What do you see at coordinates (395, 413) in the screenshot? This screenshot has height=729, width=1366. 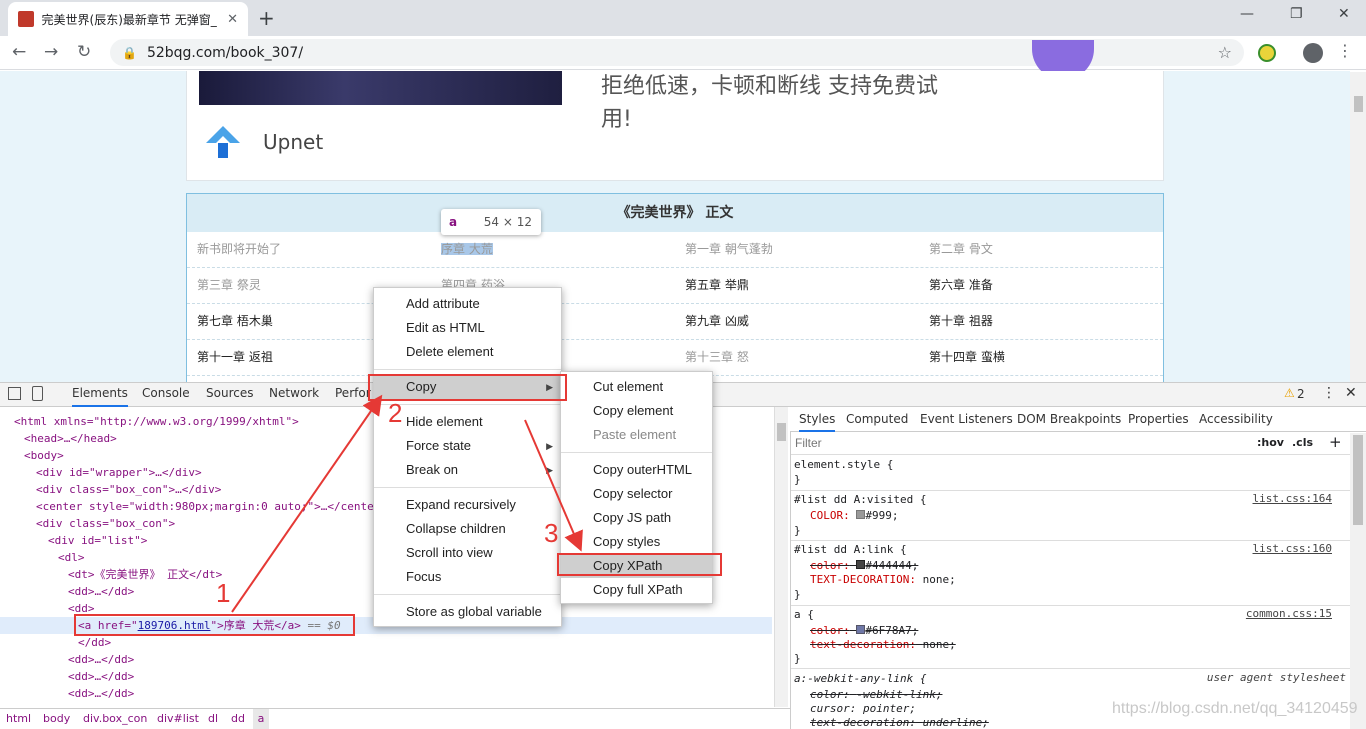 I see `annotation-number: 2` at bounding box center [395, 413].